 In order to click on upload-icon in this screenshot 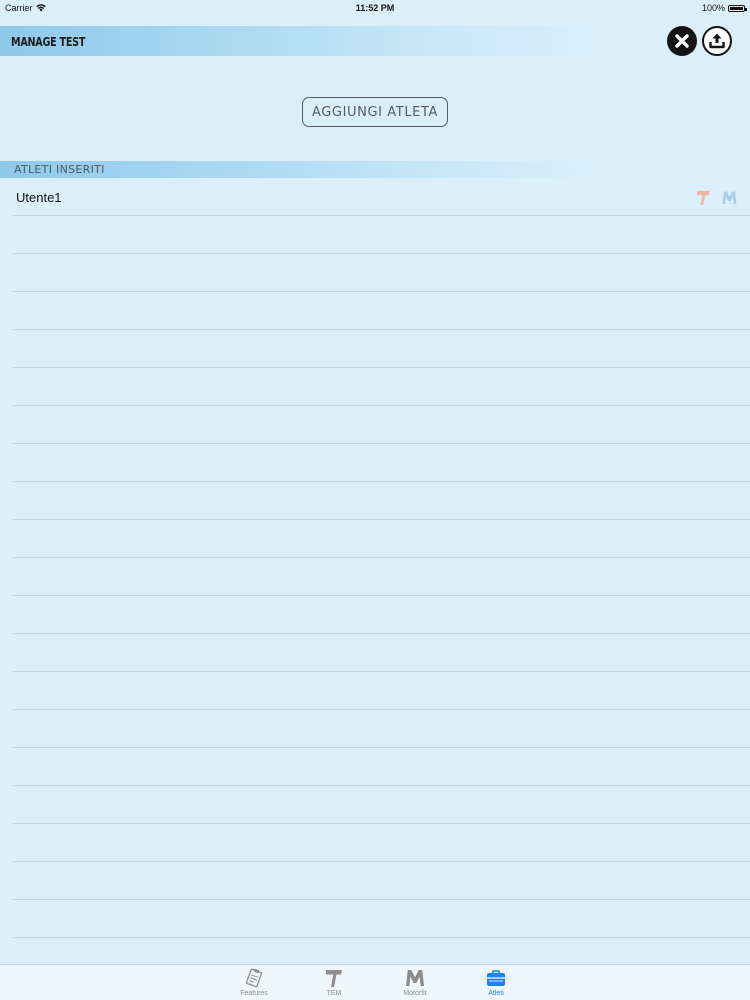, I will do `click(717, 41)`.